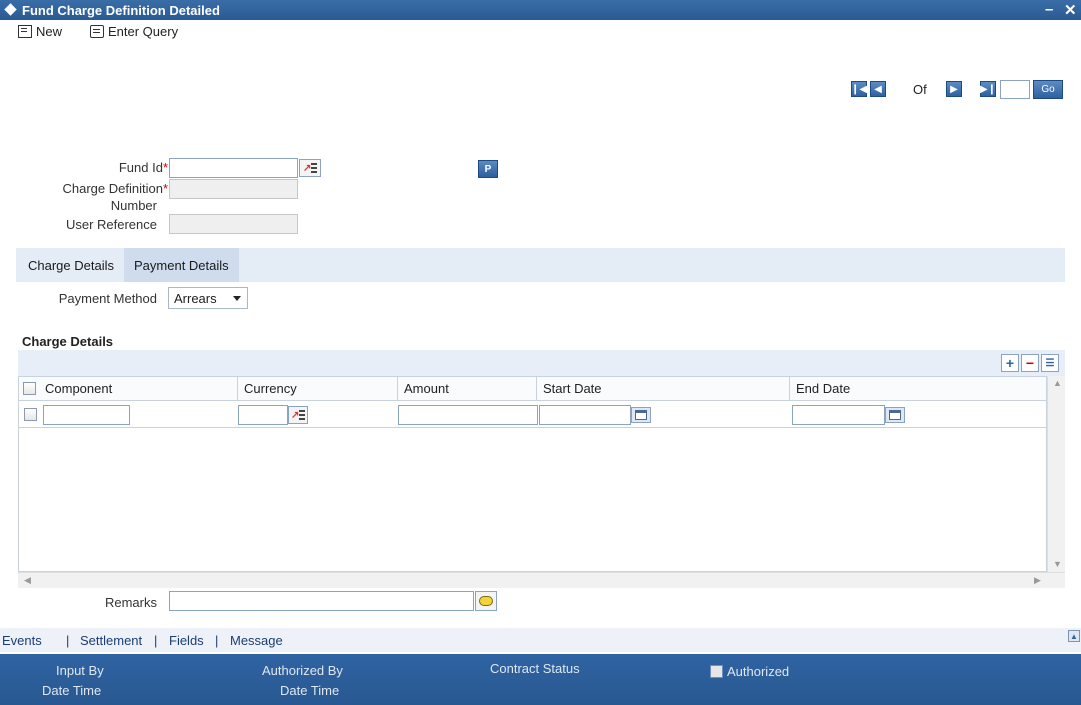  What do you see at coordinates (79, 388) in the screenshot?
I see `column-component-label: Component` at bounding box center [79, 388].